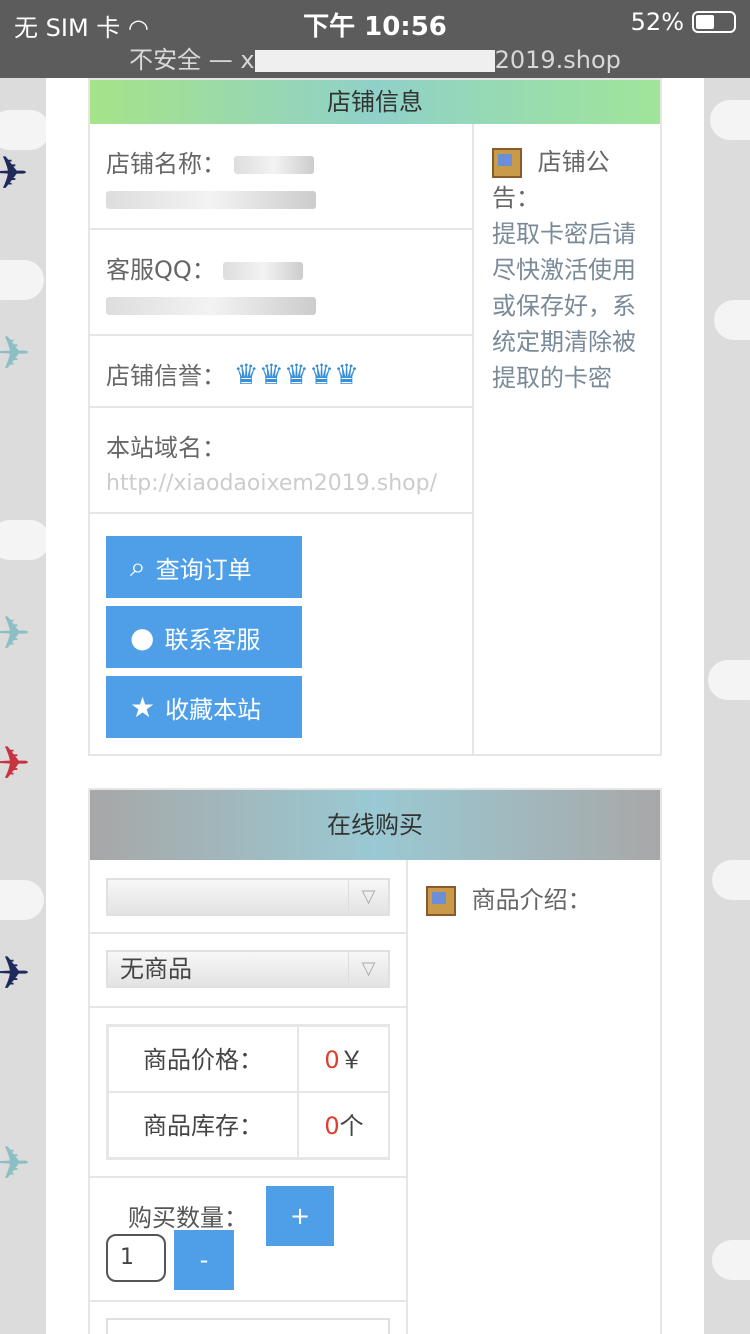 The image size is (750, 1334). Describe the element at coordinates (375, 102) in the screenshot. I see `shop-info-title: 店铺信息` at that location.